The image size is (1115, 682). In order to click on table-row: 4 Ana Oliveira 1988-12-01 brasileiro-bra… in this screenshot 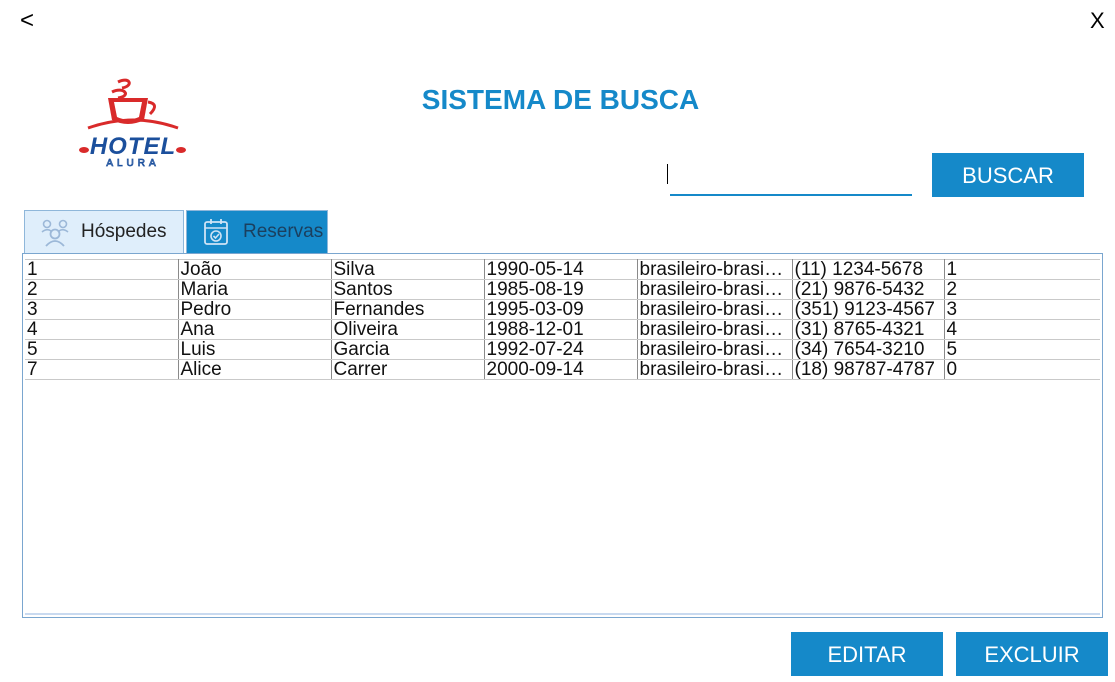, I will do `click(562, 329)`.